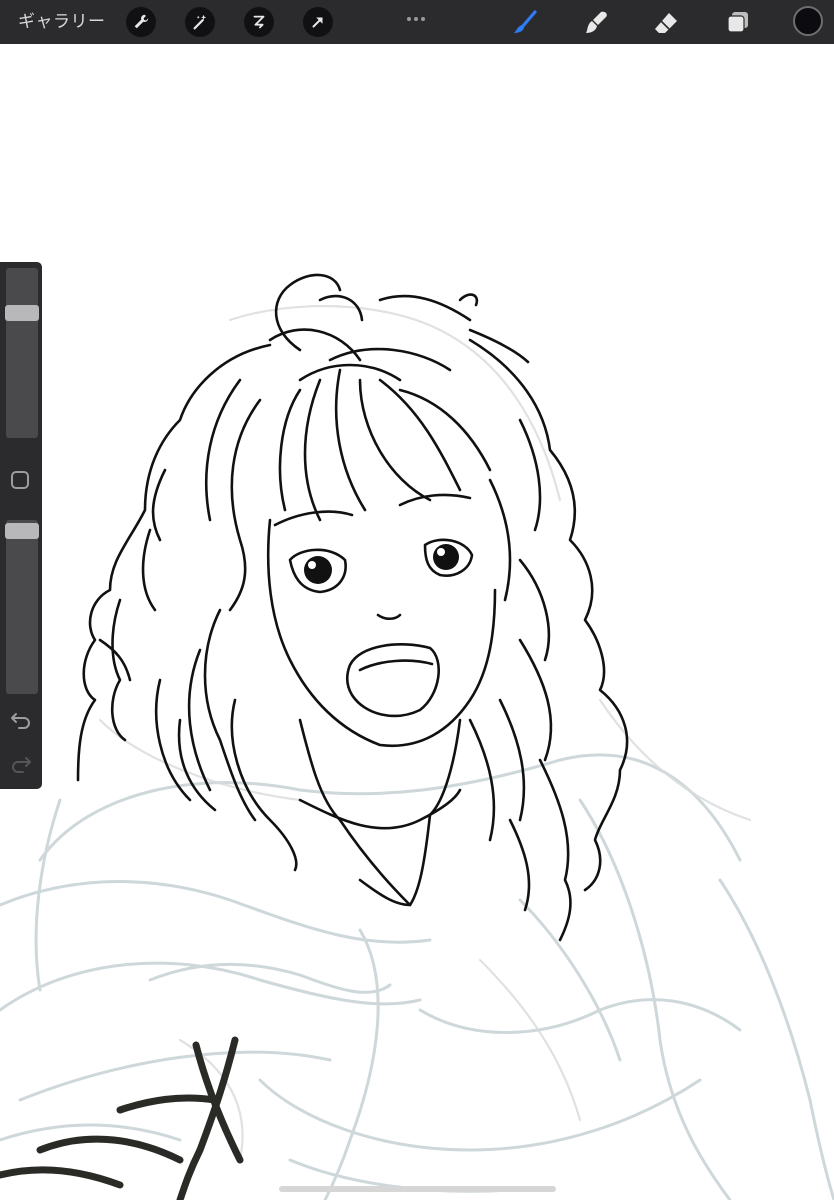  Describe the element at coordinates (62, 22) in the screenshot. I see `gallery-button: ギャラリー` at that location.